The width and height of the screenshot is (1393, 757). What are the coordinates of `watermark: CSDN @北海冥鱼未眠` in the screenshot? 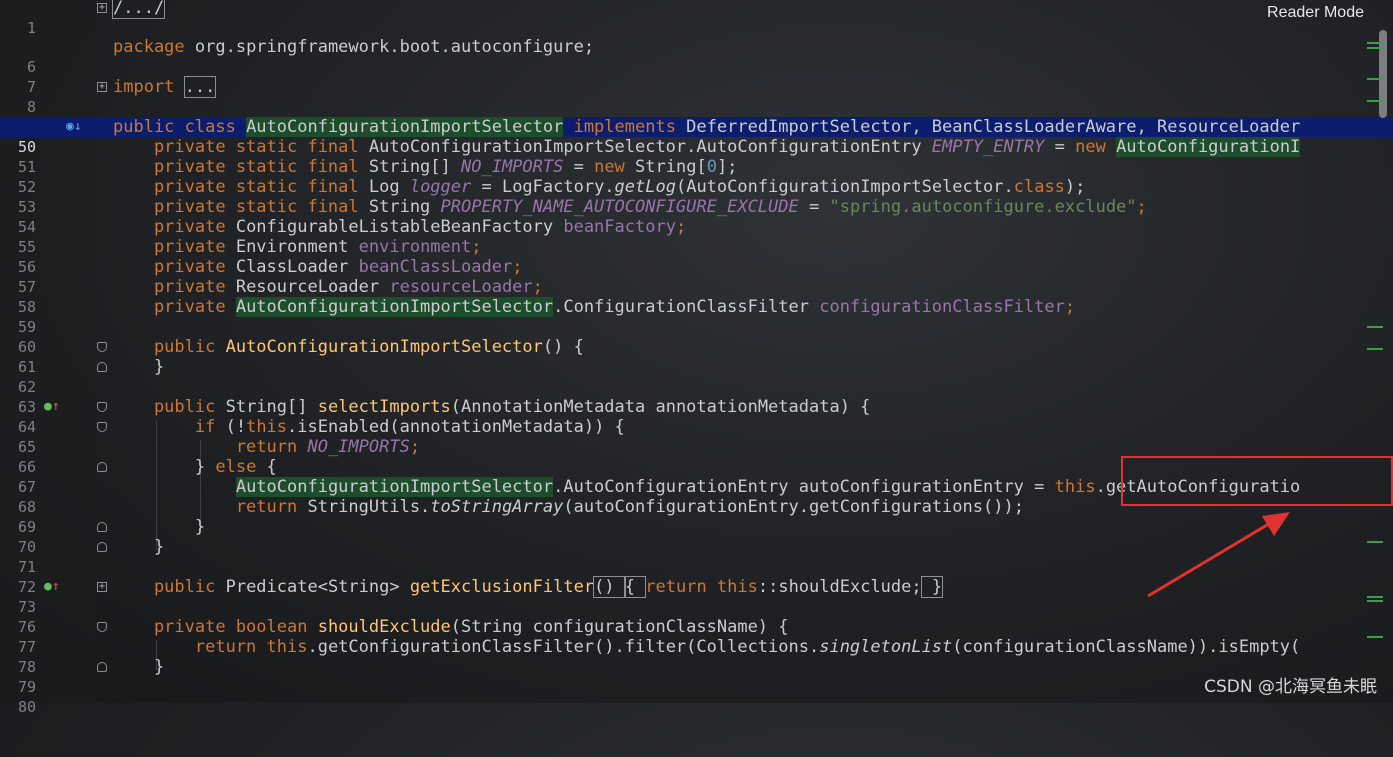 It's located at (1290, 687).